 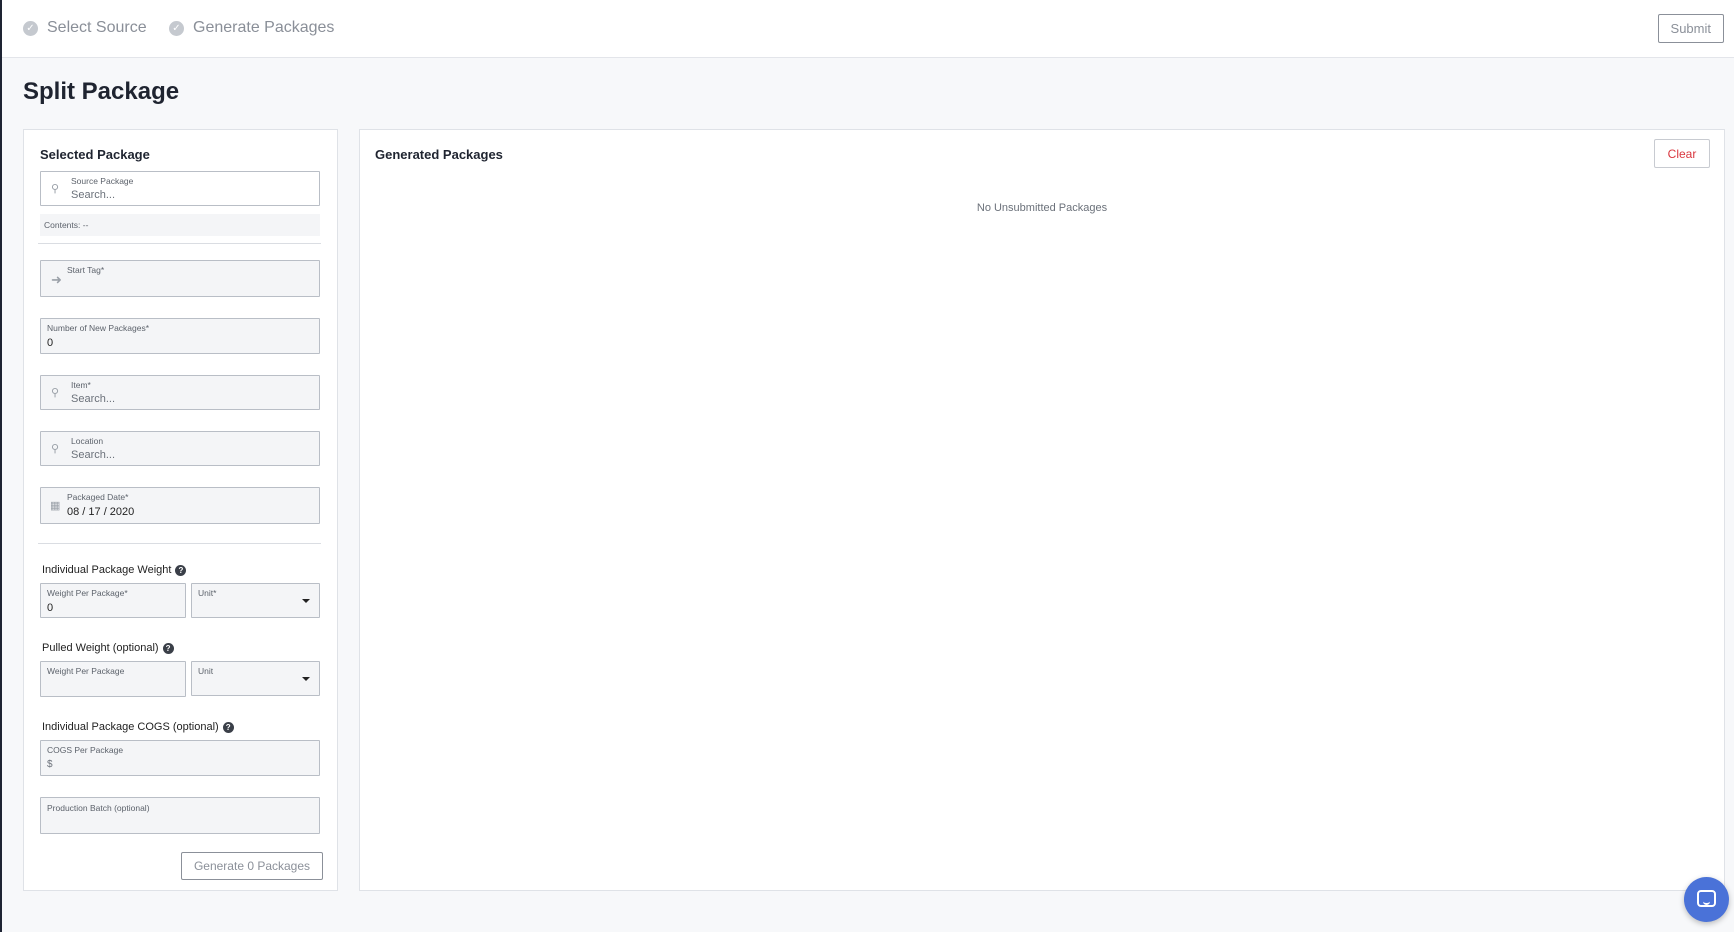 I want to click on arrow-right-icon: ➜, so click(x=56, y=279).